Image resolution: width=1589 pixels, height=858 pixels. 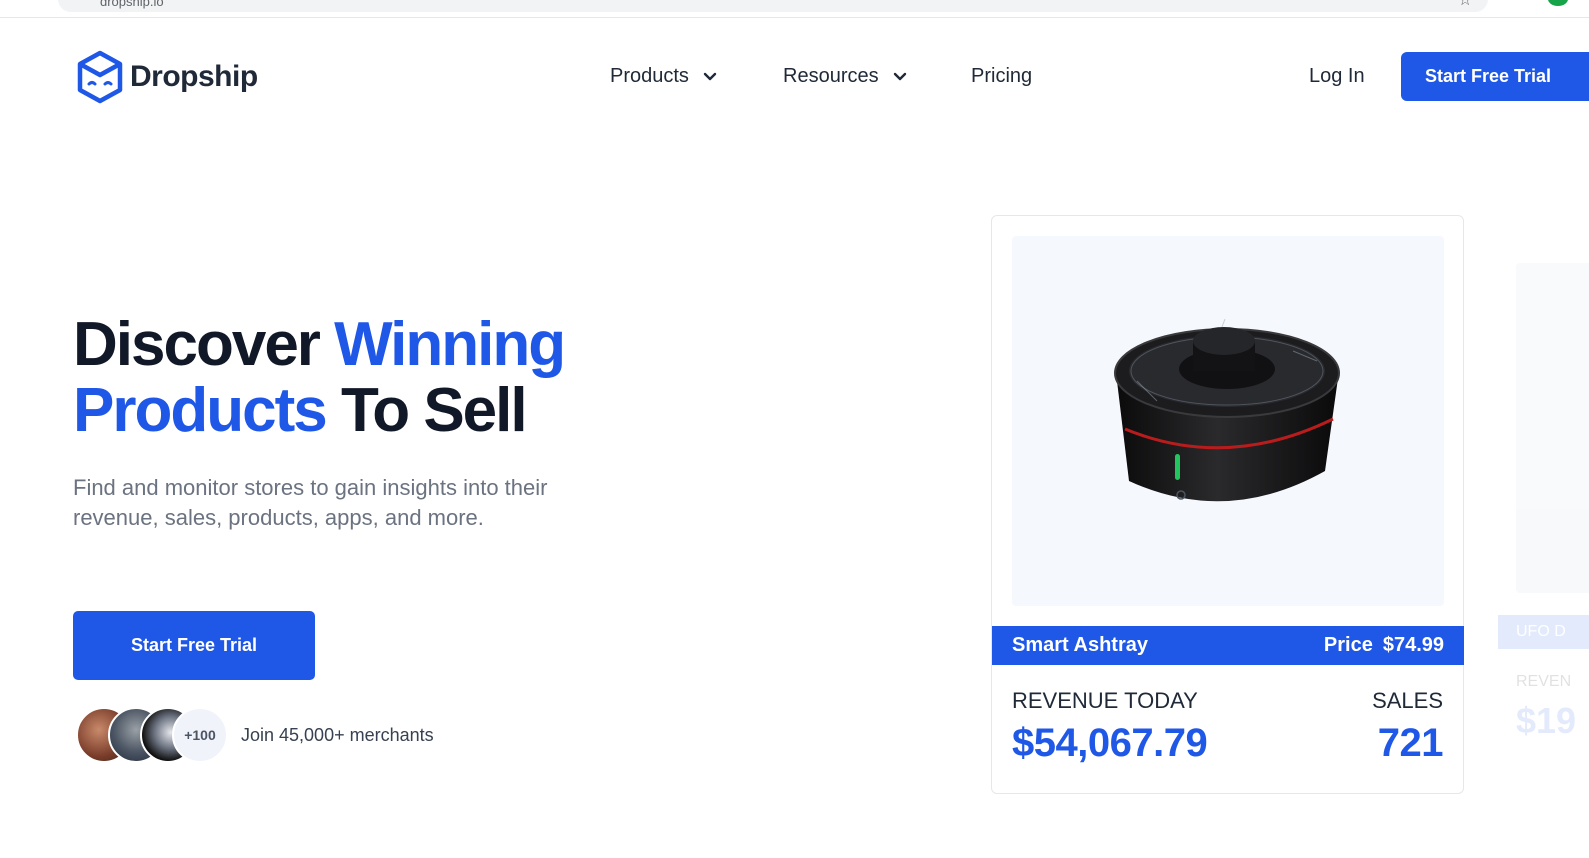 What do you see at coordinates (1337, 76) in the screenshot?
I see `login-link: Log In` at bounding box center [1337, 76].